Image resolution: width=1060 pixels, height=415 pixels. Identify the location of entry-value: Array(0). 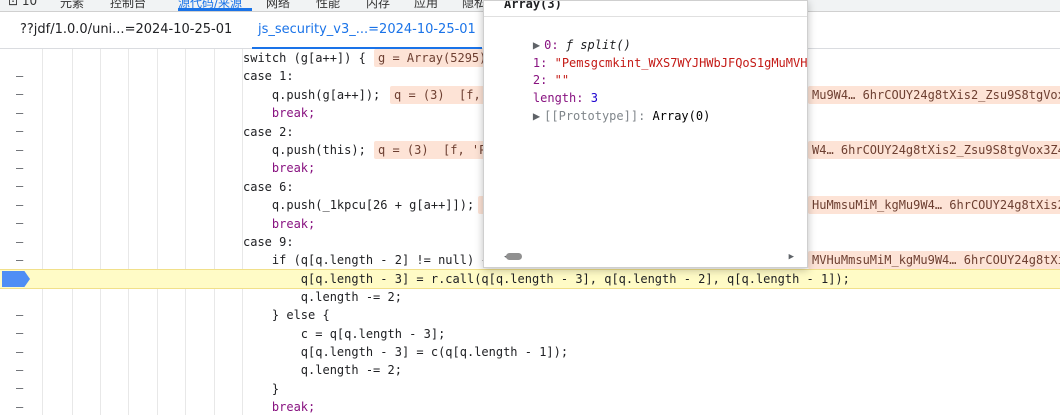
(681, 116).